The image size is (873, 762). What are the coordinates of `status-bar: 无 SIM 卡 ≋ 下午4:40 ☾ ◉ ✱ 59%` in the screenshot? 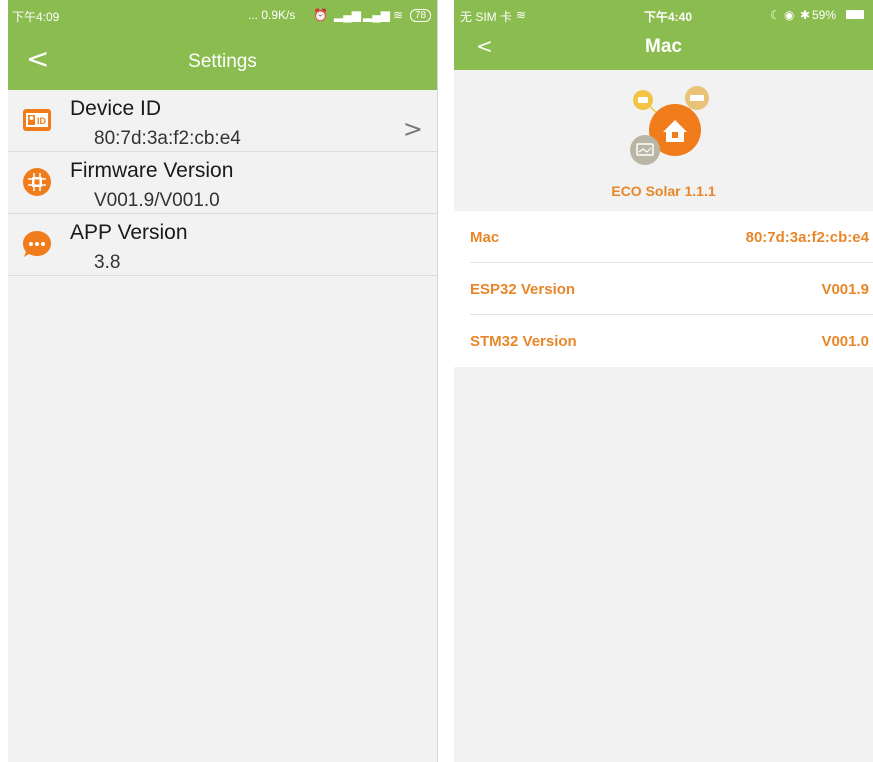 It's located at (663, 15).